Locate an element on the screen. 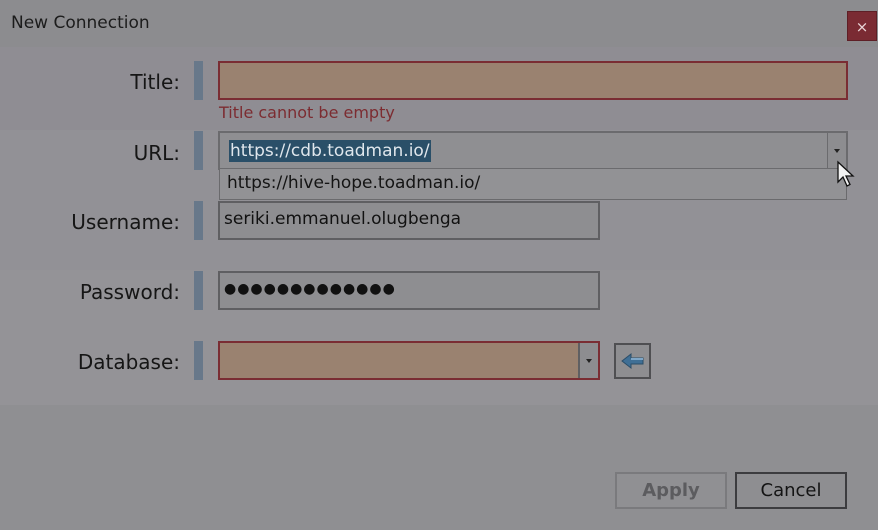  refresh-databases-button is located at coordinates (632, 361).